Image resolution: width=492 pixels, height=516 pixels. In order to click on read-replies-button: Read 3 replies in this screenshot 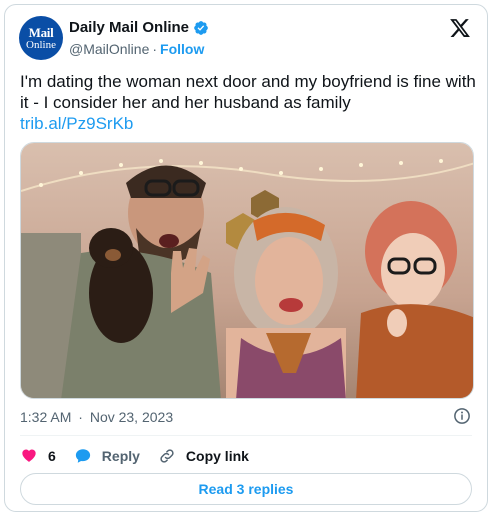, I will do `click(246, 489)`.